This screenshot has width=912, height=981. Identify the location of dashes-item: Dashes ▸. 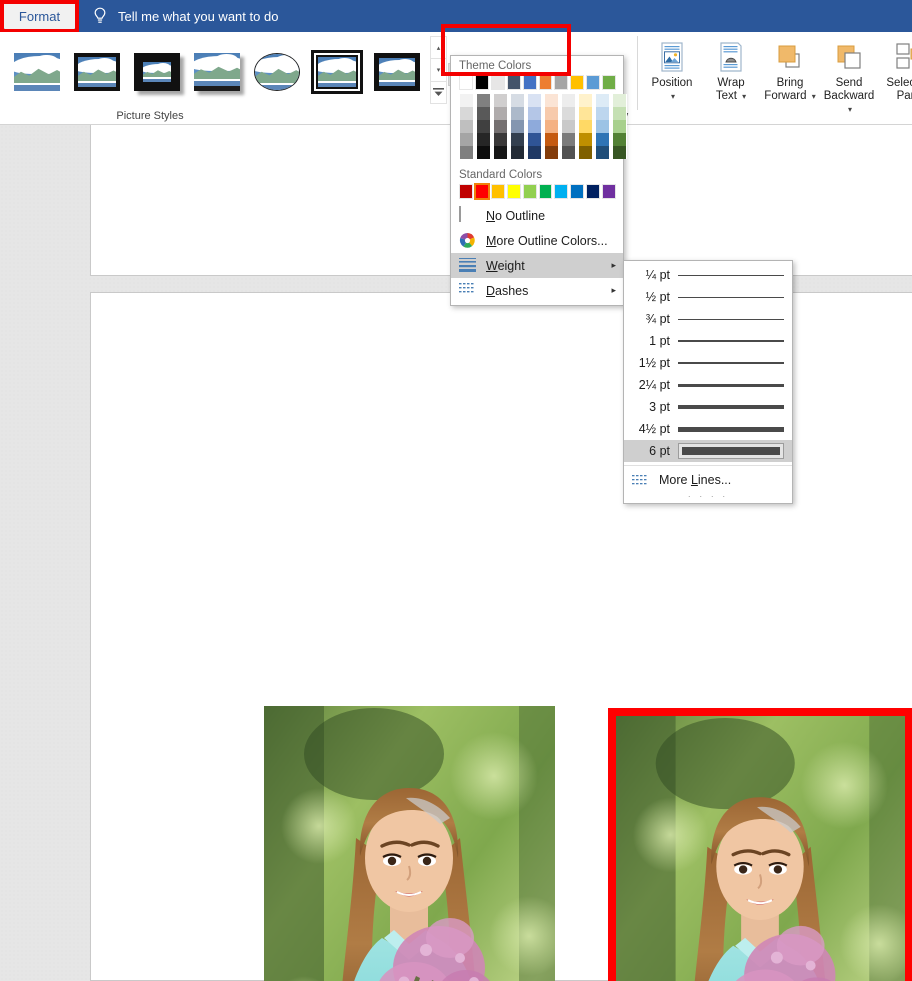
(537, 290).